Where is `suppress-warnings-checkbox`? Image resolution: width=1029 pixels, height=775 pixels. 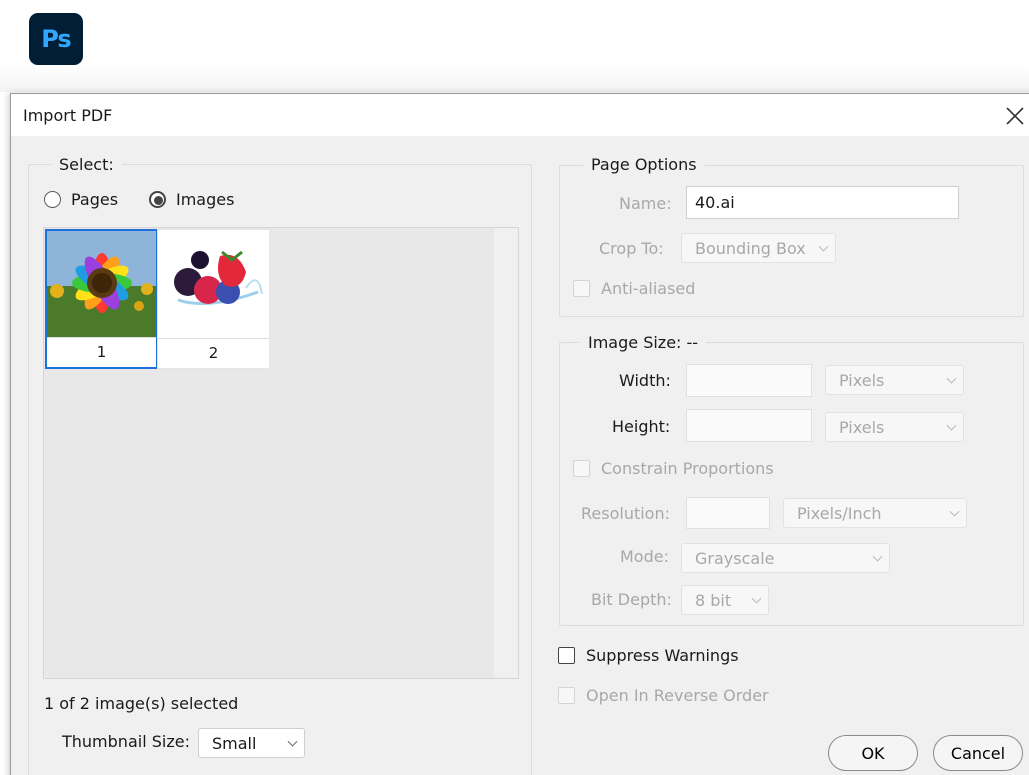 suppress-warnings-checkbox is located at coordinates (566, 655).